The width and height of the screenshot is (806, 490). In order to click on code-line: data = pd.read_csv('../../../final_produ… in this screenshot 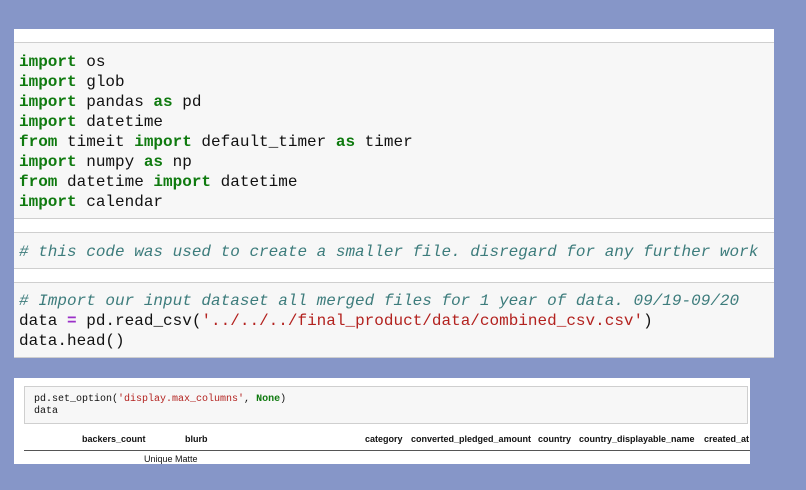, I will do `click(396, 321)`.